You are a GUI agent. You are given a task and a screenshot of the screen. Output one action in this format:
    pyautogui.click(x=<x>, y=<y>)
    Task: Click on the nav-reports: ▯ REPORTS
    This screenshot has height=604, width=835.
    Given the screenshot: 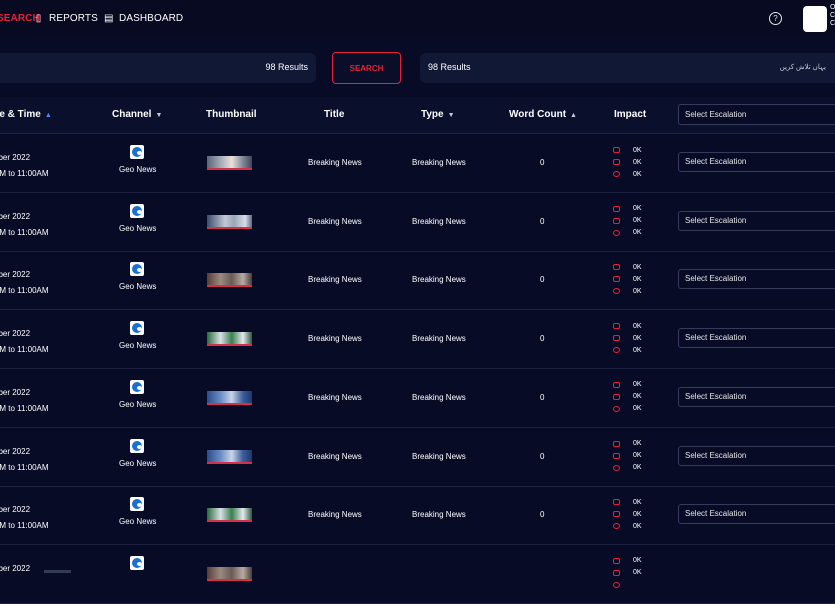 What is the action you would take?
    pyautogui.click(x=66, y=18)
    